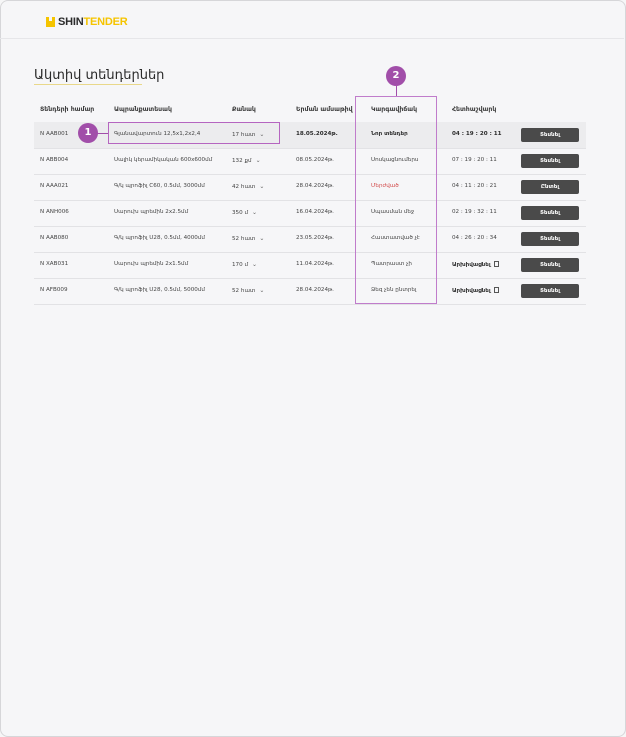 Image resolution: width=626 pixels, height=737 pixels. What do you see at coordinates (242, 161) in the screenshot?
I see `quantity-value: 132 քմ` at bounding box center [242, 161].